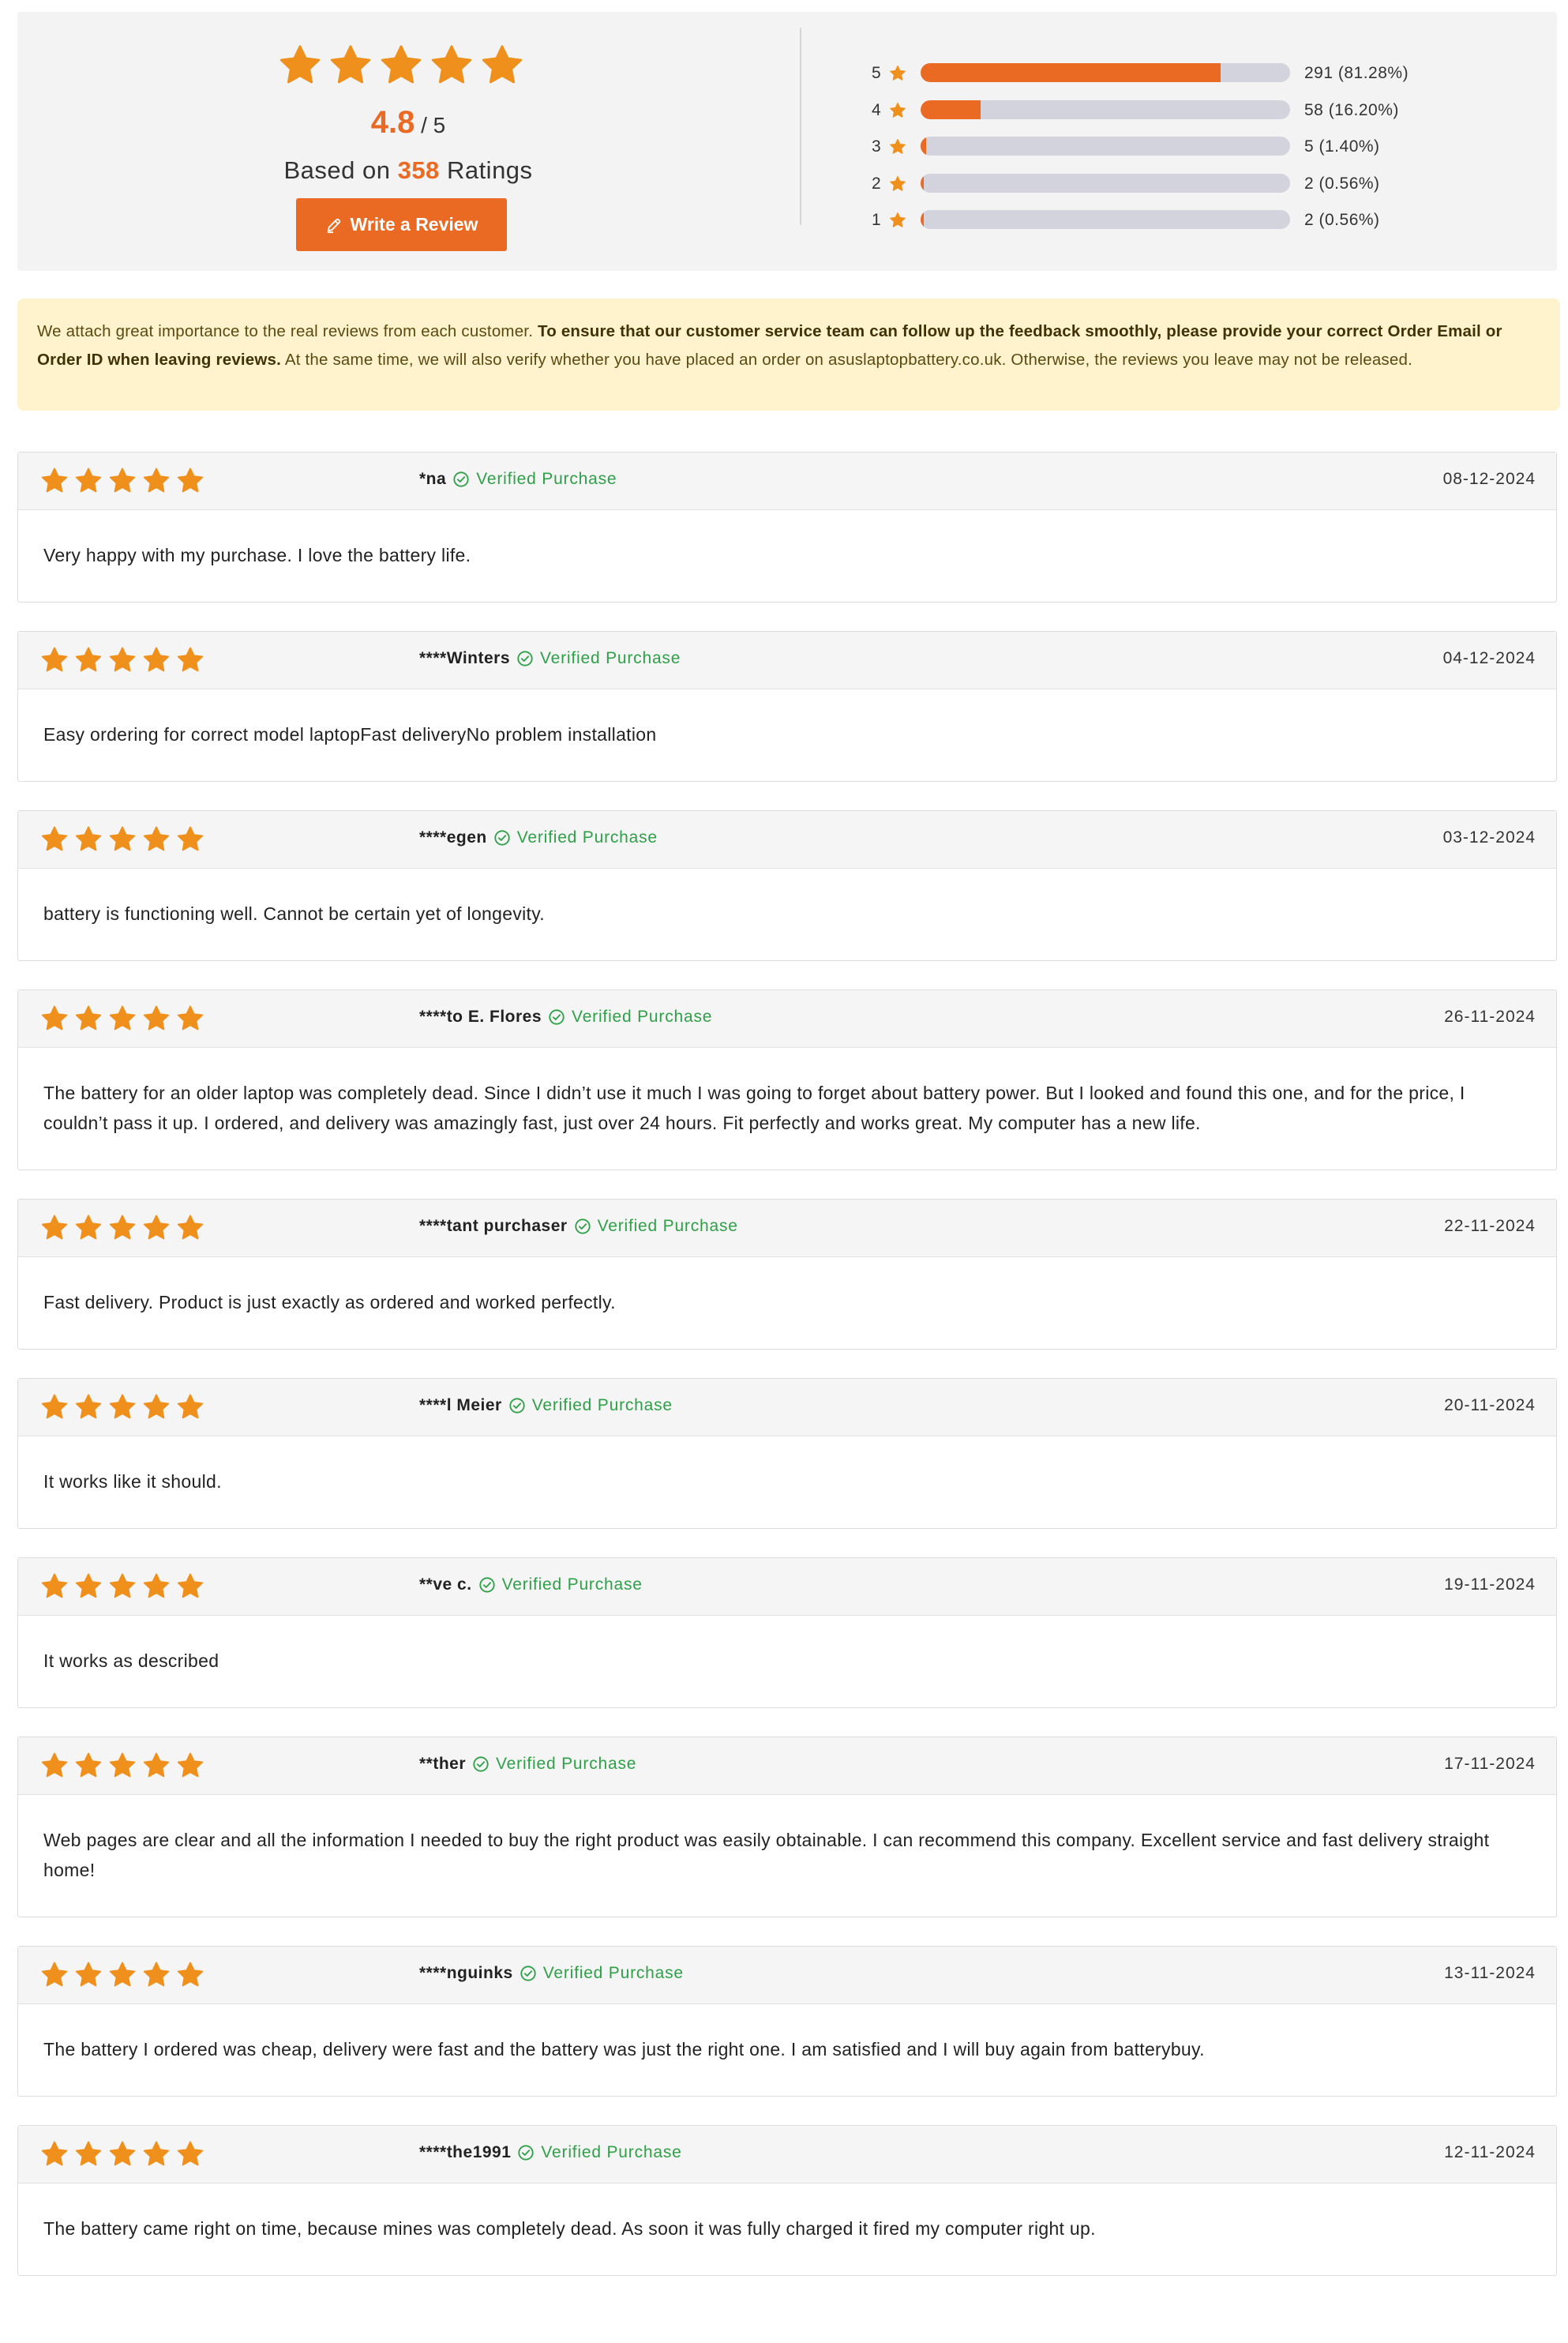 This screenshot has height=2343, width=1568. I want to click on distribution-row: 3 5 (1.40%), so click(1186, 146).